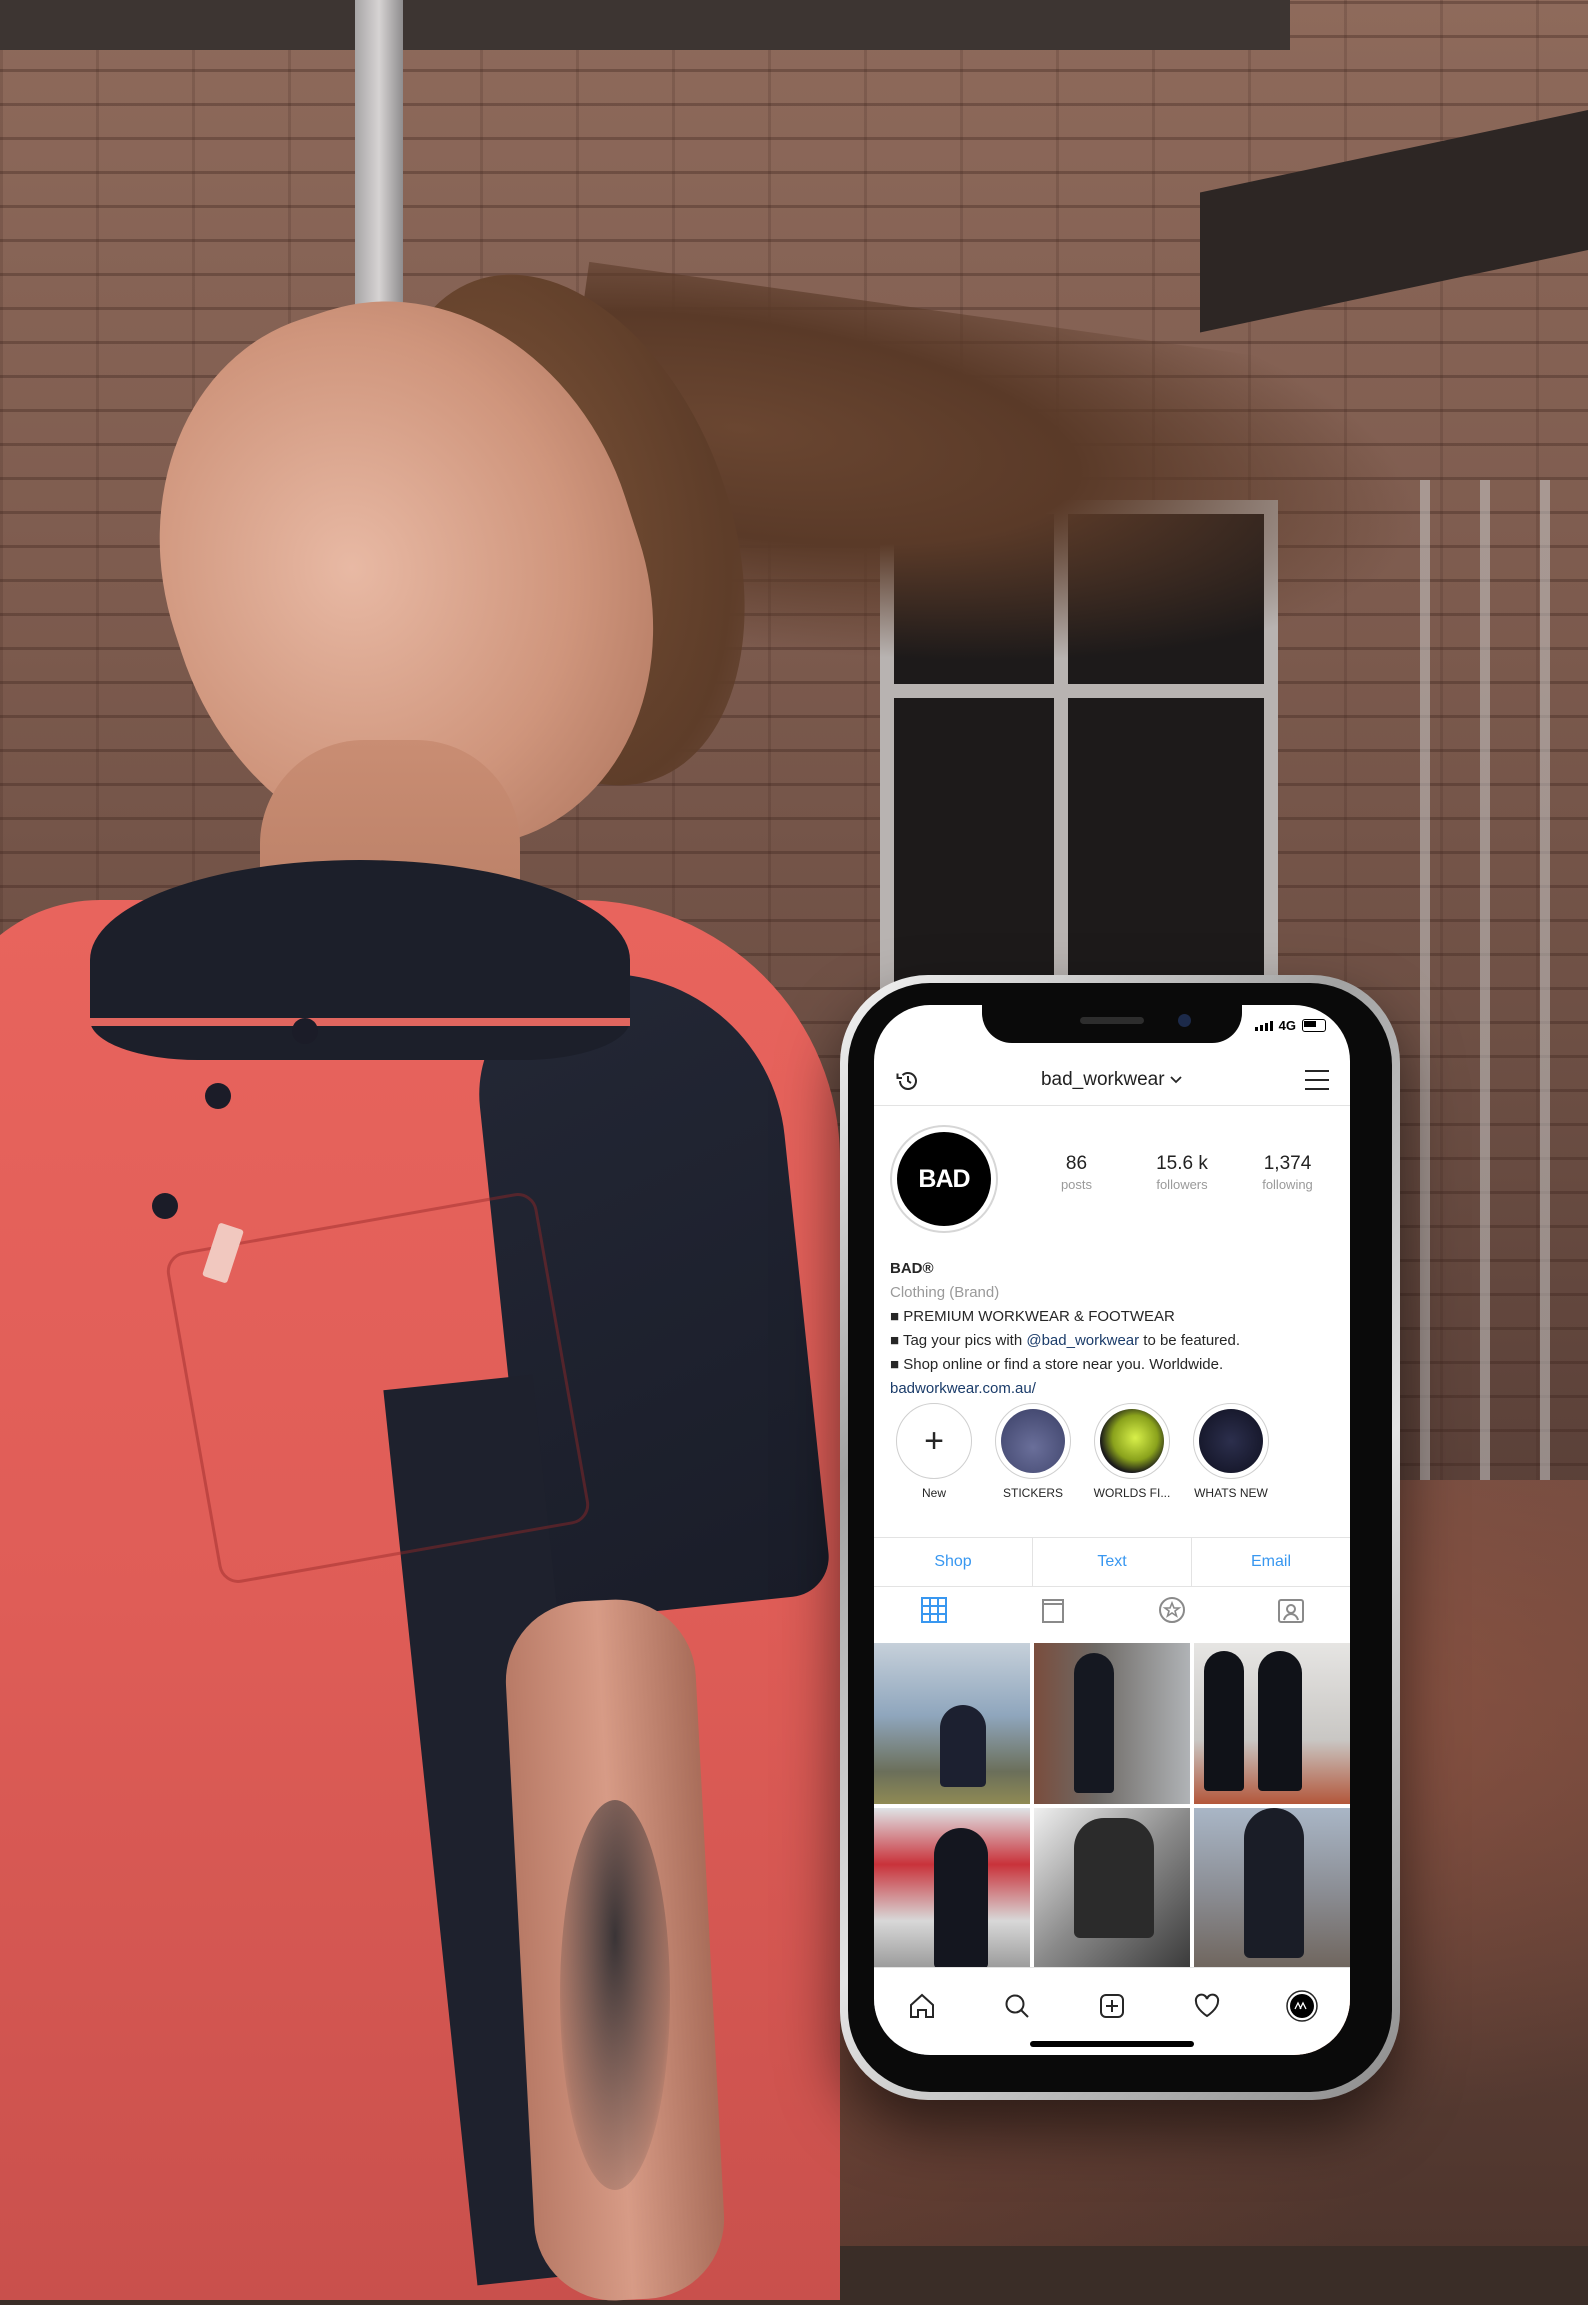  I want to click on home-indicator, so click(1112, 2044).